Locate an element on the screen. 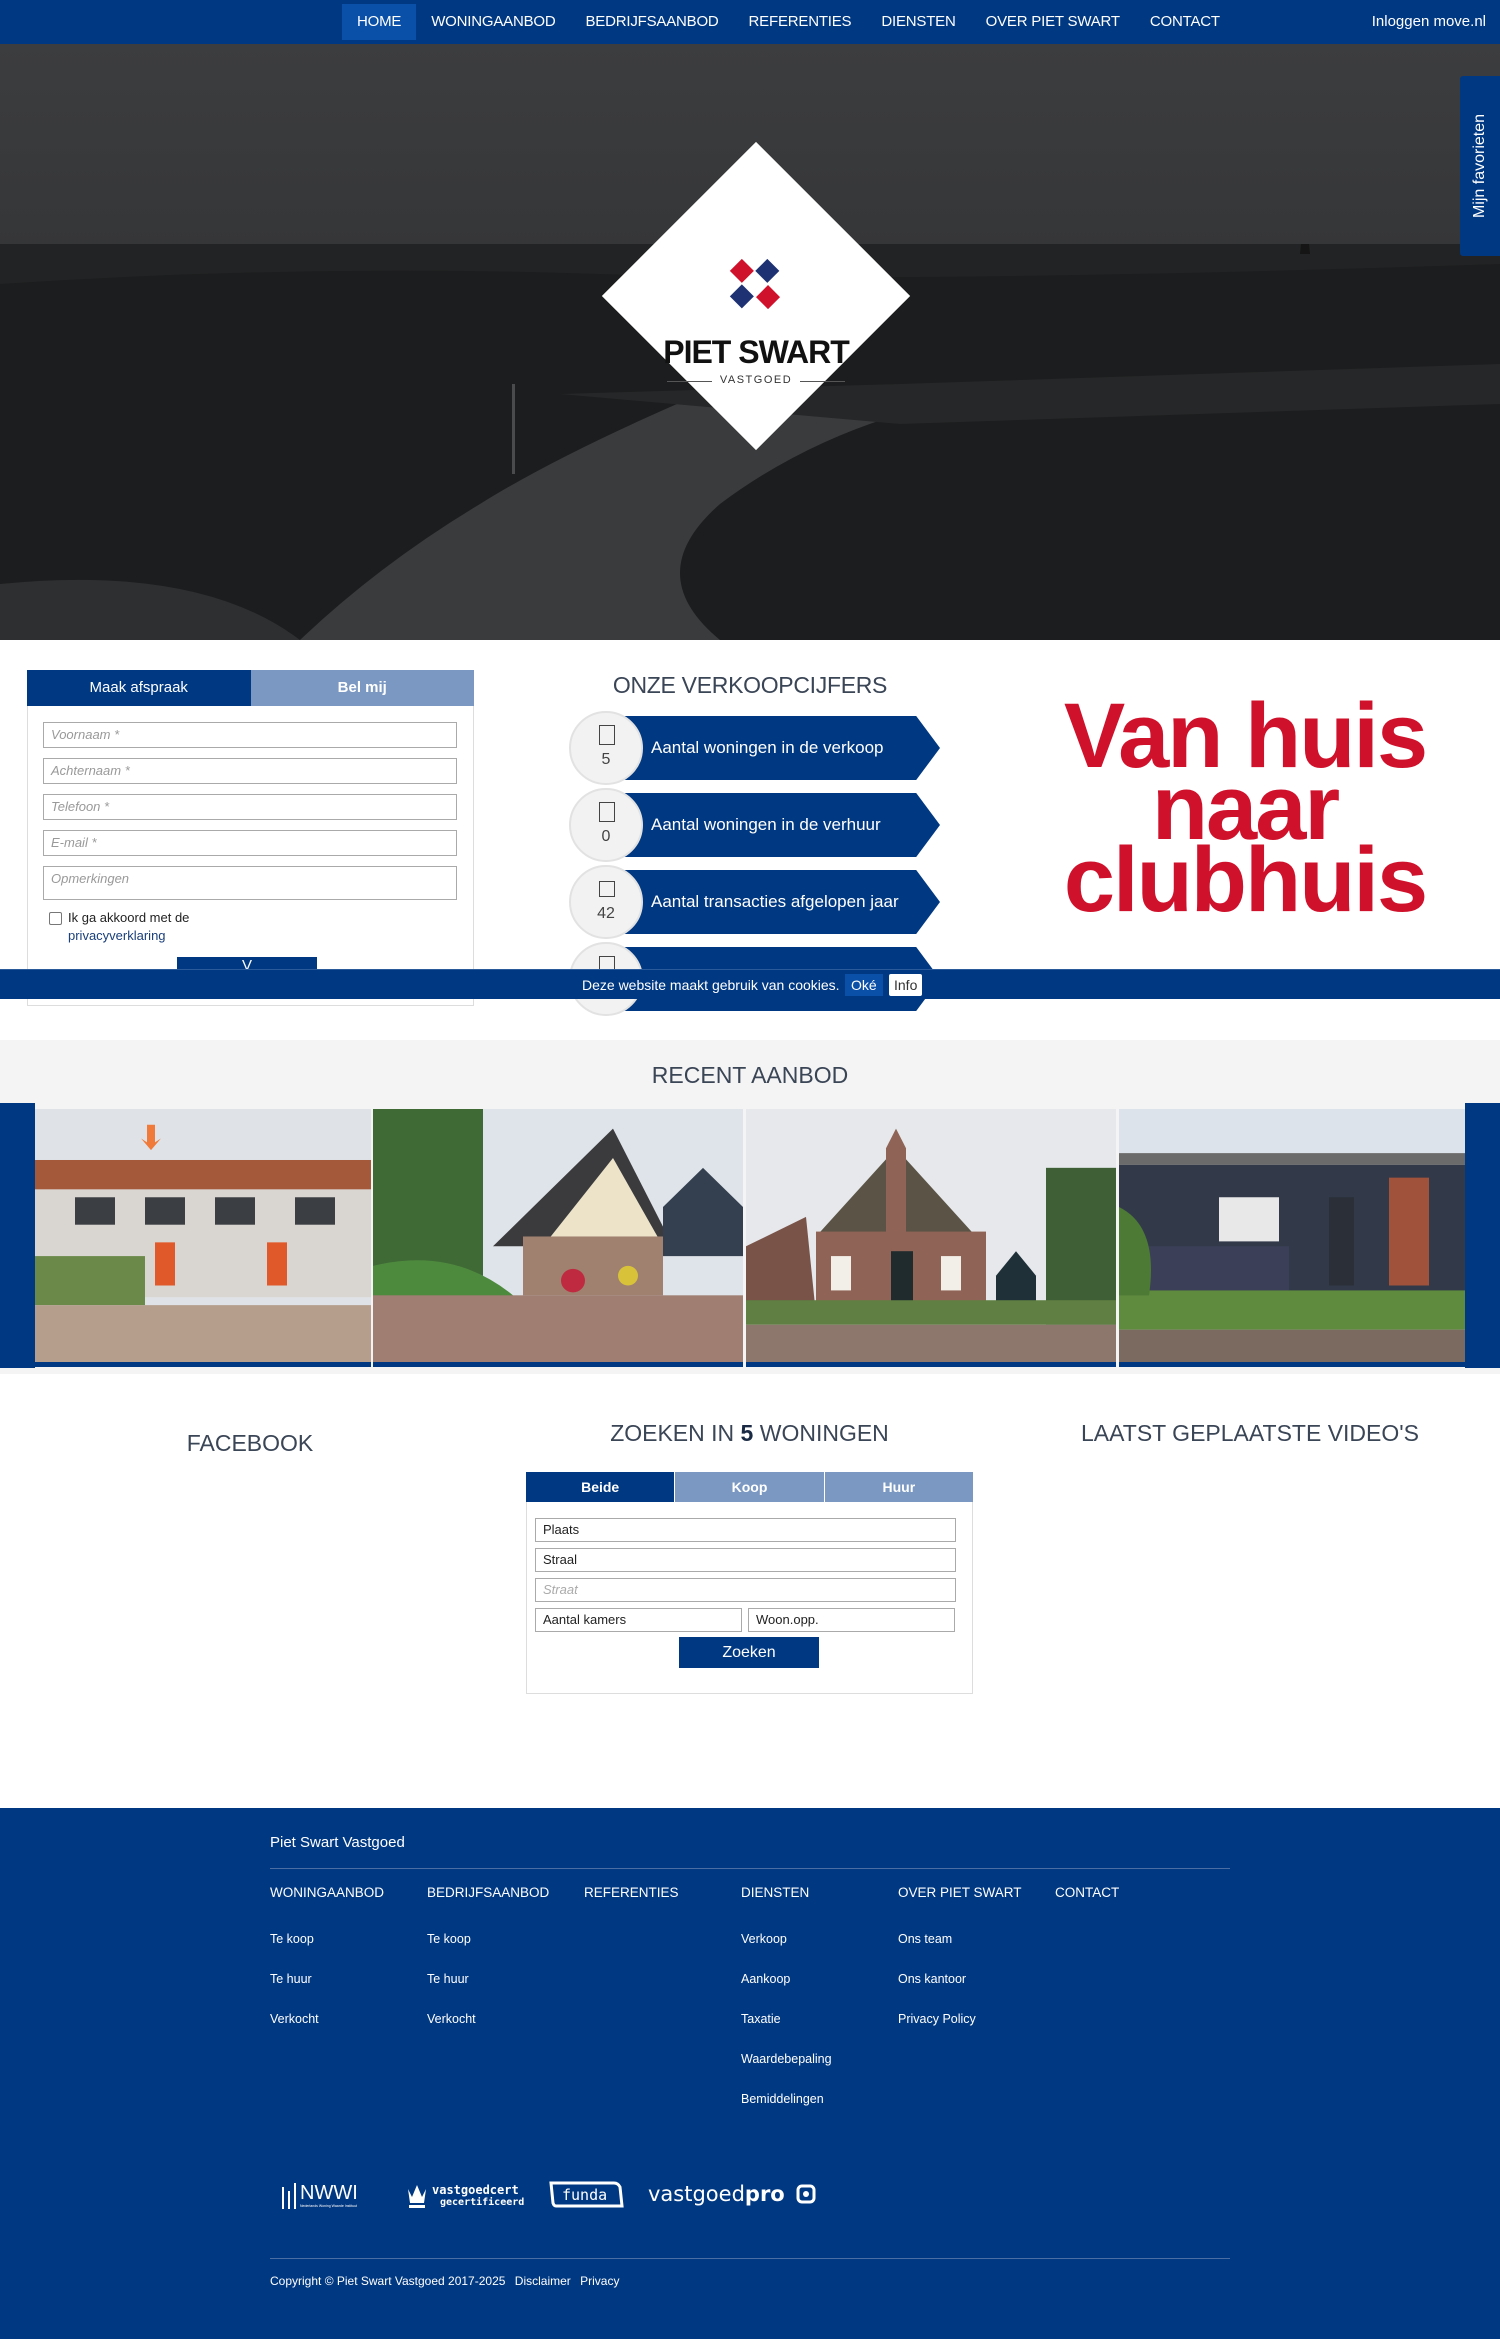 The image size is (1500, 2339). svg-text: NWWI is located at coordinates (329, 2193).